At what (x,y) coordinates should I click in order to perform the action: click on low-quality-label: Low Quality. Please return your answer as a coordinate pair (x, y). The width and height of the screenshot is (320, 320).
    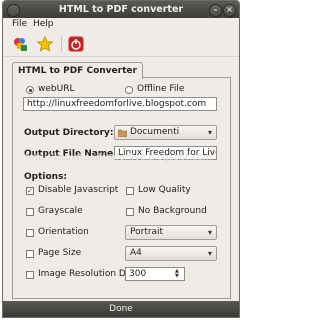
    Looking at the image, I should click on (164, 190).